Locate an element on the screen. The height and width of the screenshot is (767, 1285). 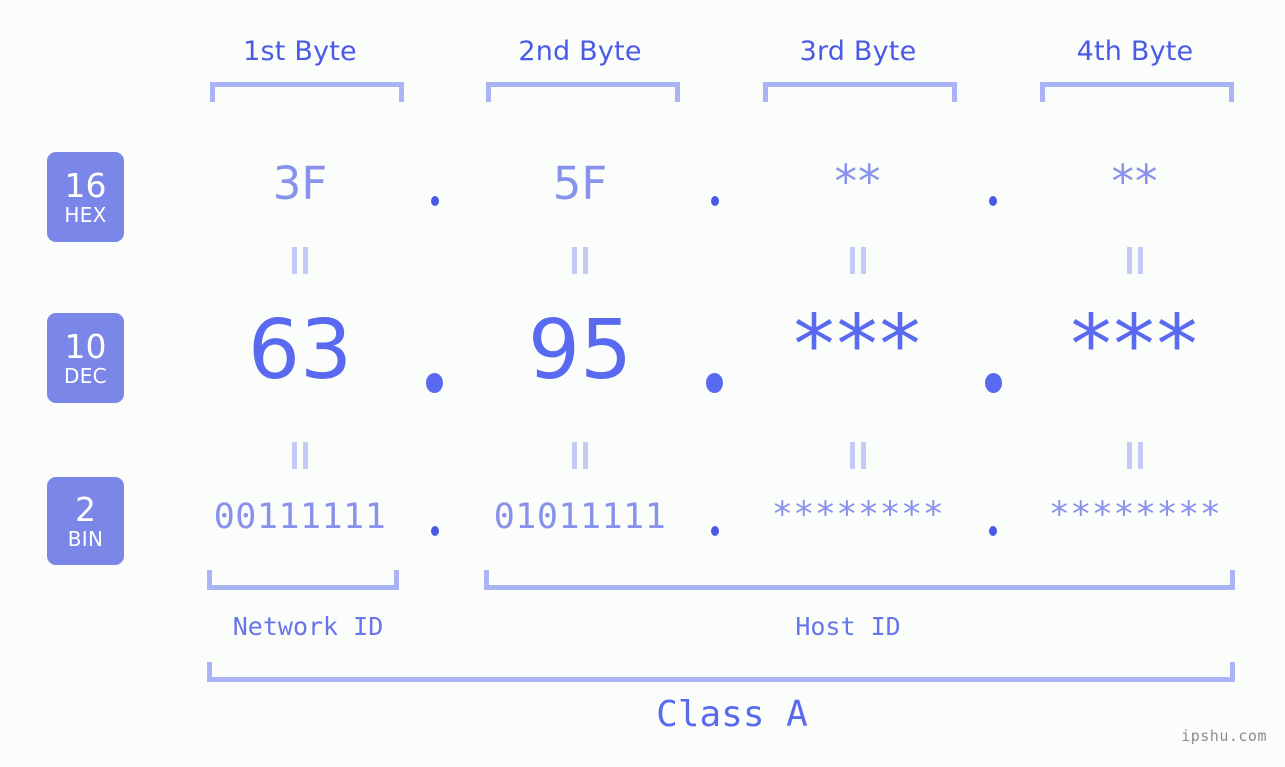
network-id-caption: Network ID is located at coordinates (308, 626).